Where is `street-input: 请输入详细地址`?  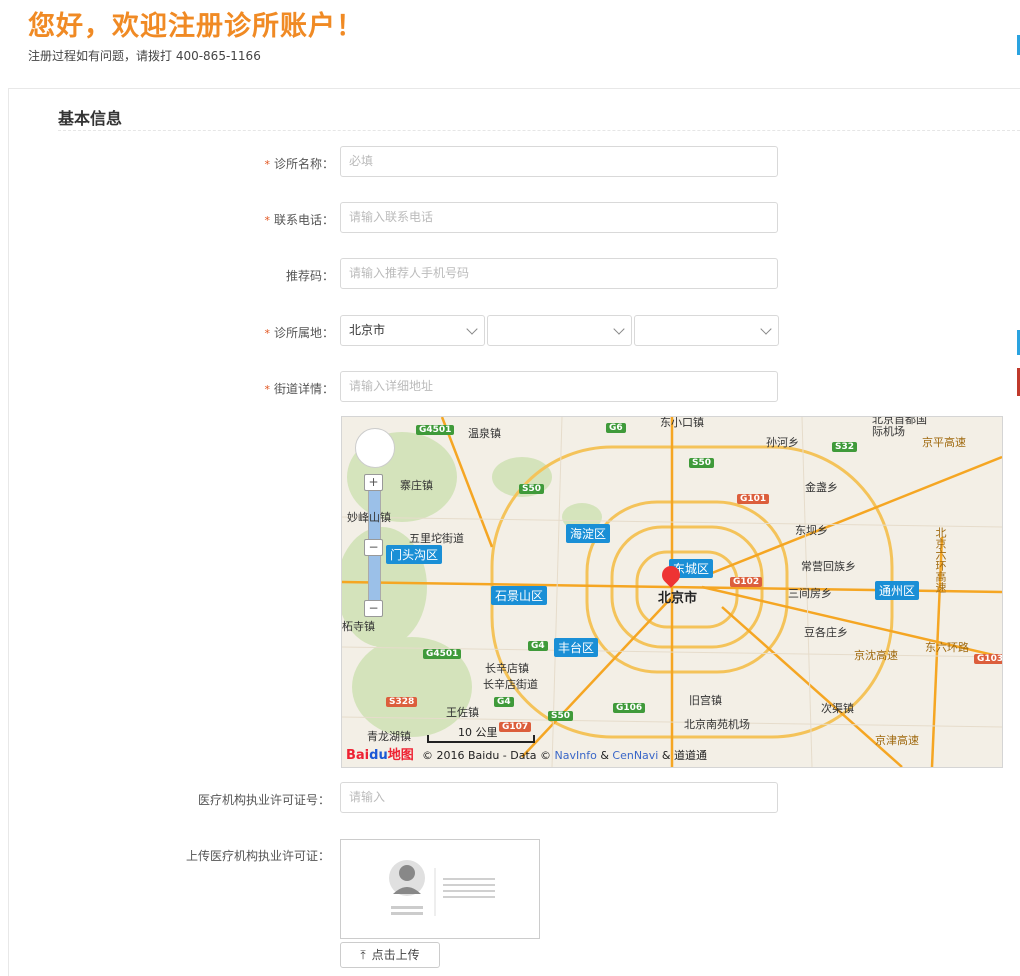
street-input: 请输入详细地址 is located at coordinates (559, 386).